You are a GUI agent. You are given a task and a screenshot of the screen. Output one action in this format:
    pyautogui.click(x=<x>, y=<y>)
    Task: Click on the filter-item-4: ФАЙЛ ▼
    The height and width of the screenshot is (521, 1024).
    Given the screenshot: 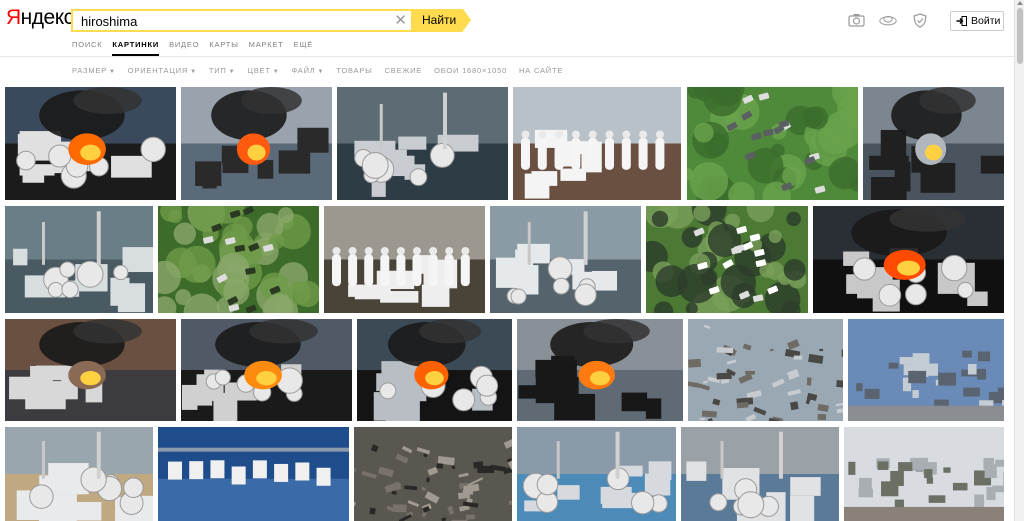 What is the action you would take?
    pyautogui.click(x=307, y=71)
    